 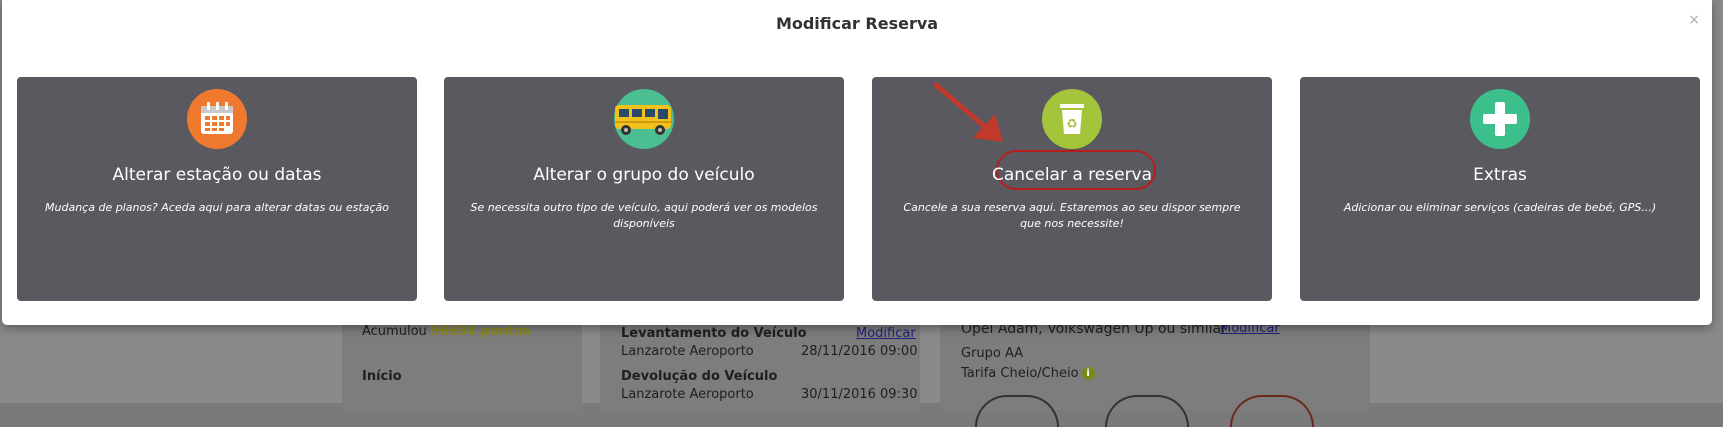 I want to click on info-icon: i, so click(x=1088, y=373).